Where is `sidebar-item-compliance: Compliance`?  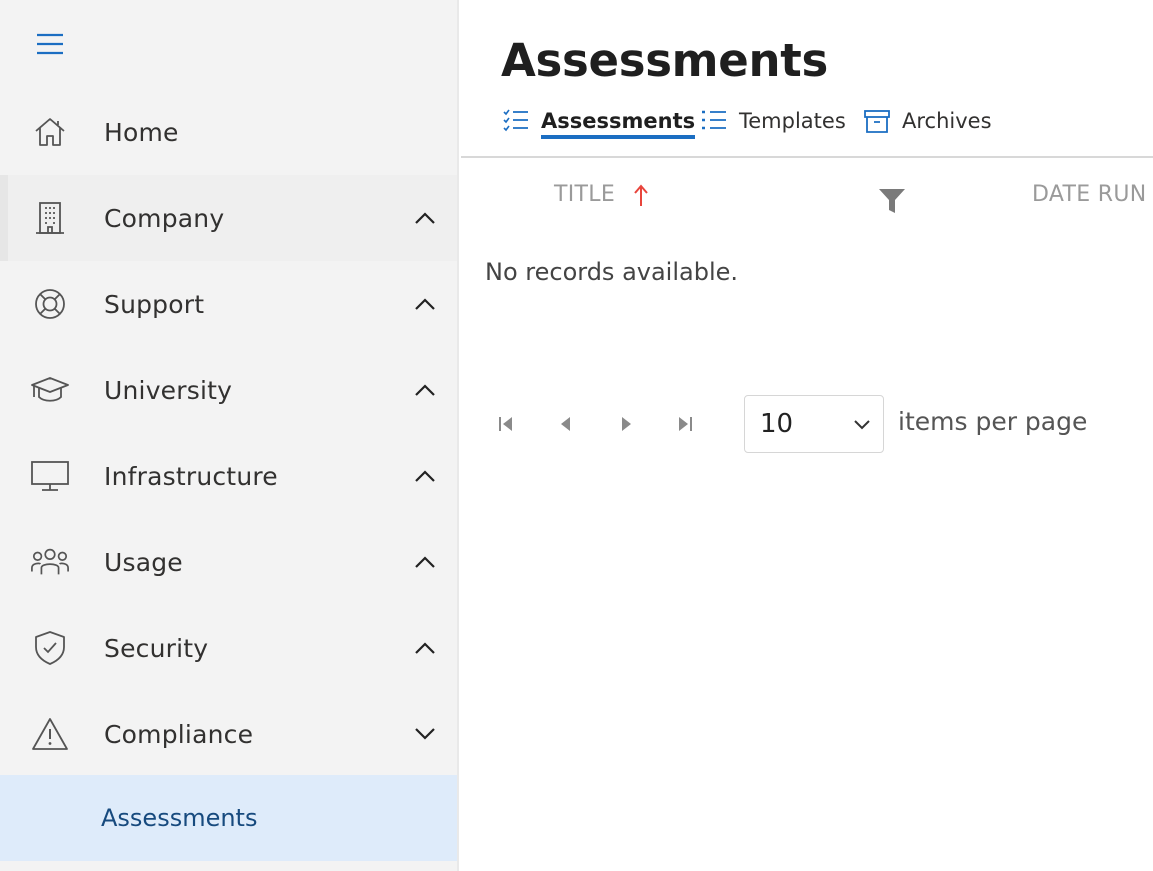
sidebar-item-compliance: Compliance is located at coordinates (228, 734).